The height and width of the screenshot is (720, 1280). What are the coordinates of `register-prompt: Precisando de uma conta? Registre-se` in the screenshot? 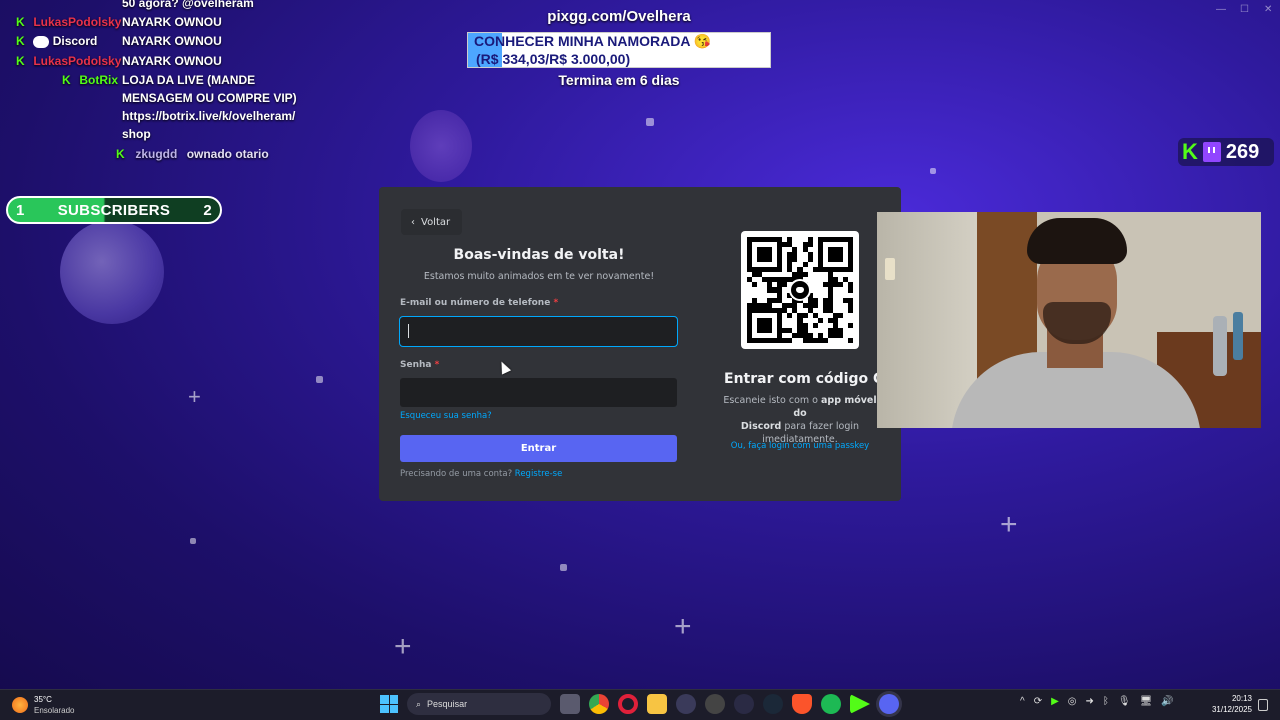 It's located at (481, 474).